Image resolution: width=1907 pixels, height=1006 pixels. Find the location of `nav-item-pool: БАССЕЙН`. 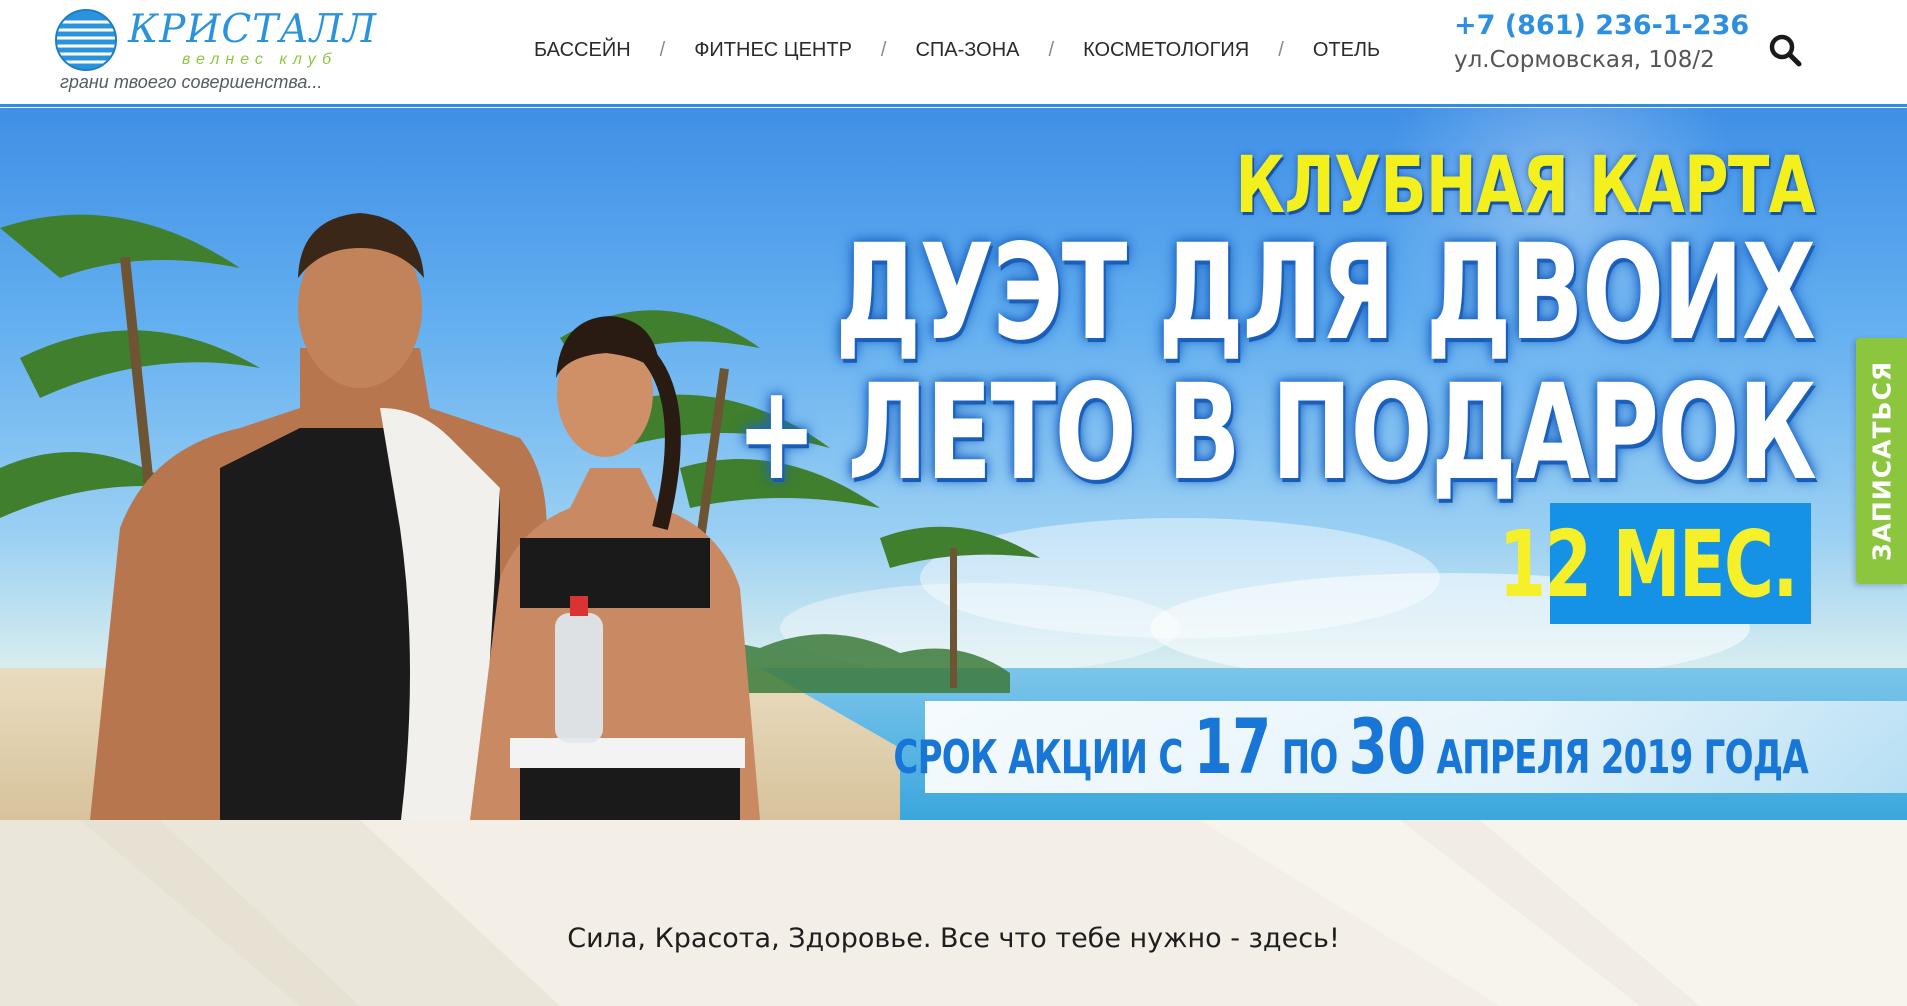

nav-item-pool: БАССЕЙН is located at coordinates (582, 50).